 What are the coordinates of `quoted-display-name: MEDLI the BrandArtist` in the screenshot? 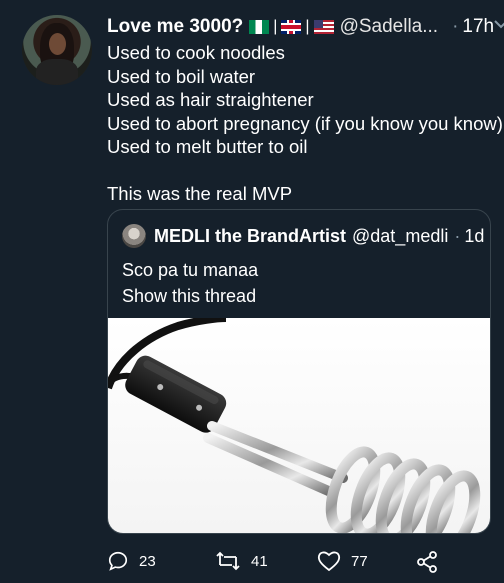 It's located at (250, 236).